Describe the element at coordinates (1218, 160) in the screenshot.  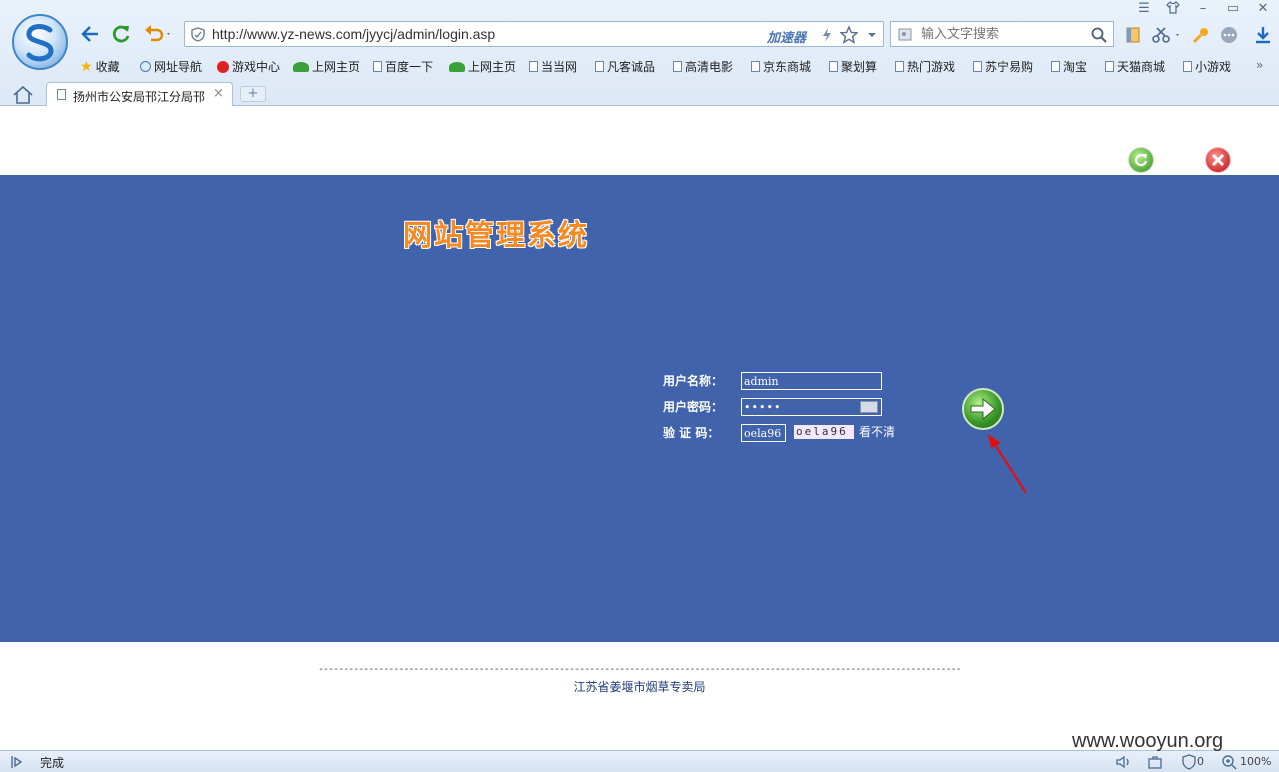
I see `close-red-icon` at that location.